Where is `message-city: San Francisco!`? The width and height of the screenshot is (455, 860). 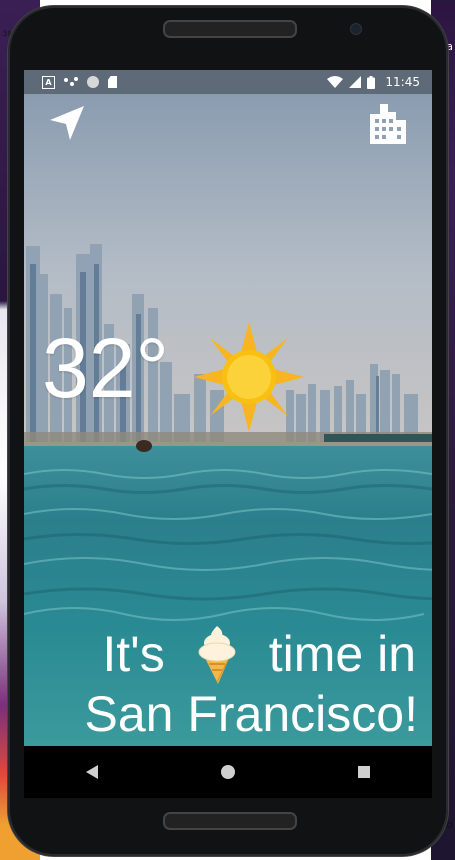 message-city: San Francisco! is located at coordinates (251, 714).